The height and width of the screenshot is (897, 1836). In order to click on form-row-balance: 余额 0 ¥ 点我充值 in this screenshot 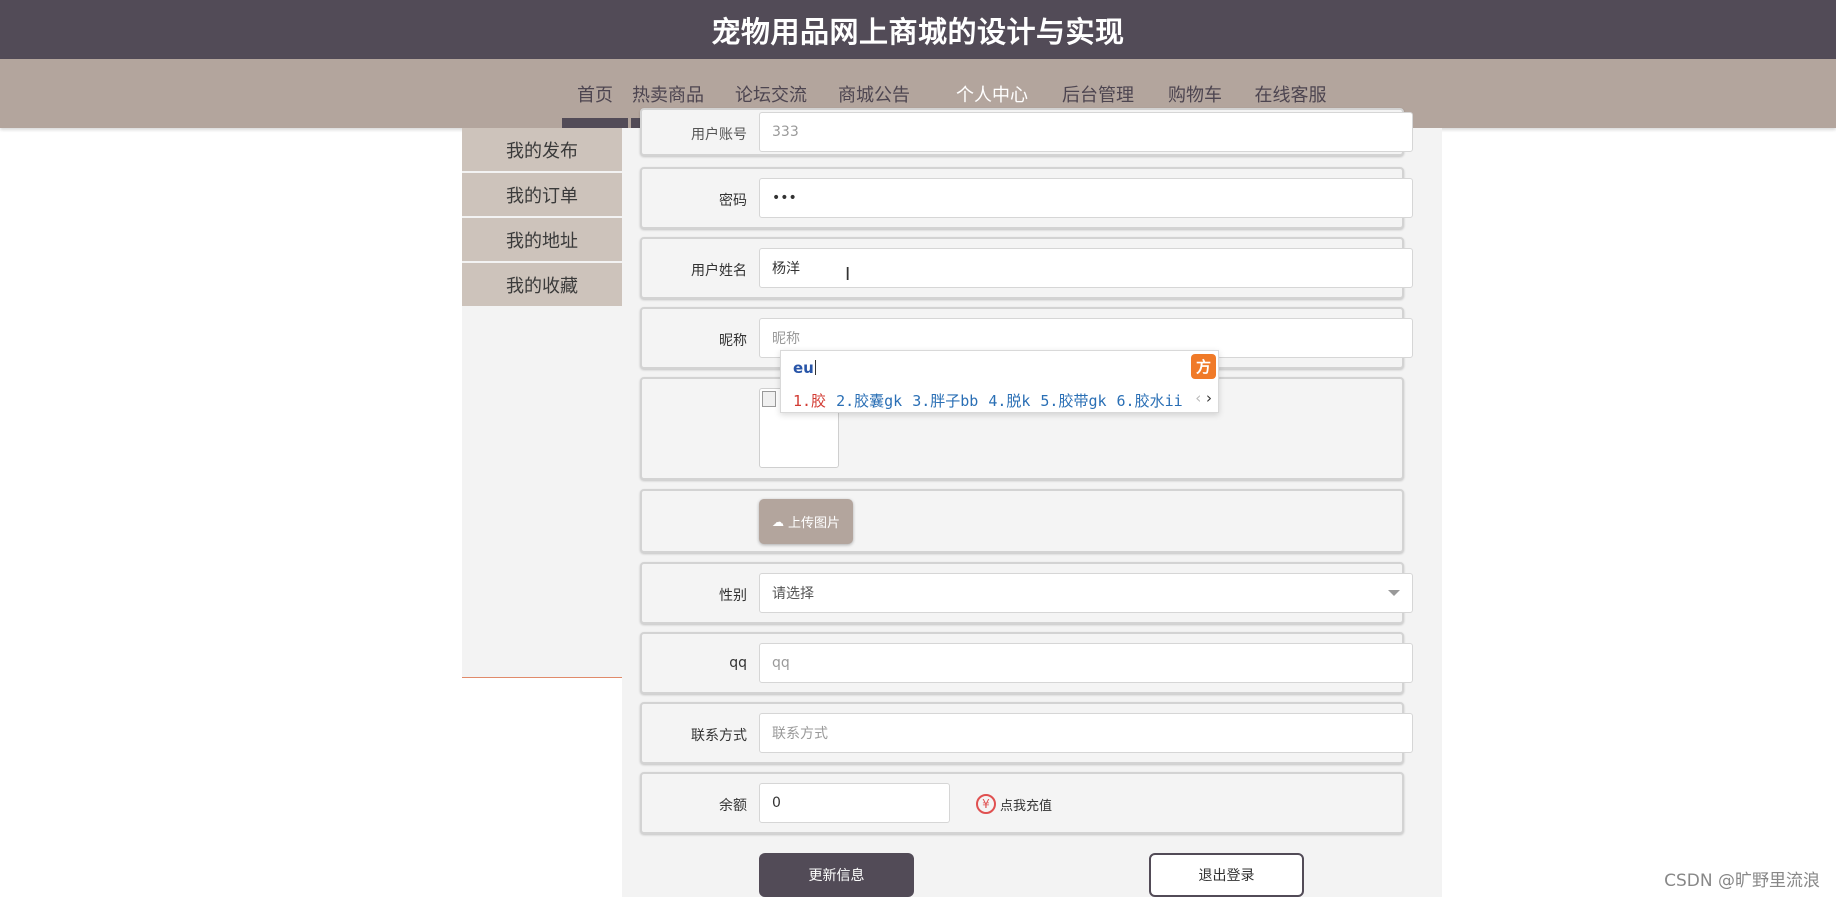, I will do `click(1022, 803)`.